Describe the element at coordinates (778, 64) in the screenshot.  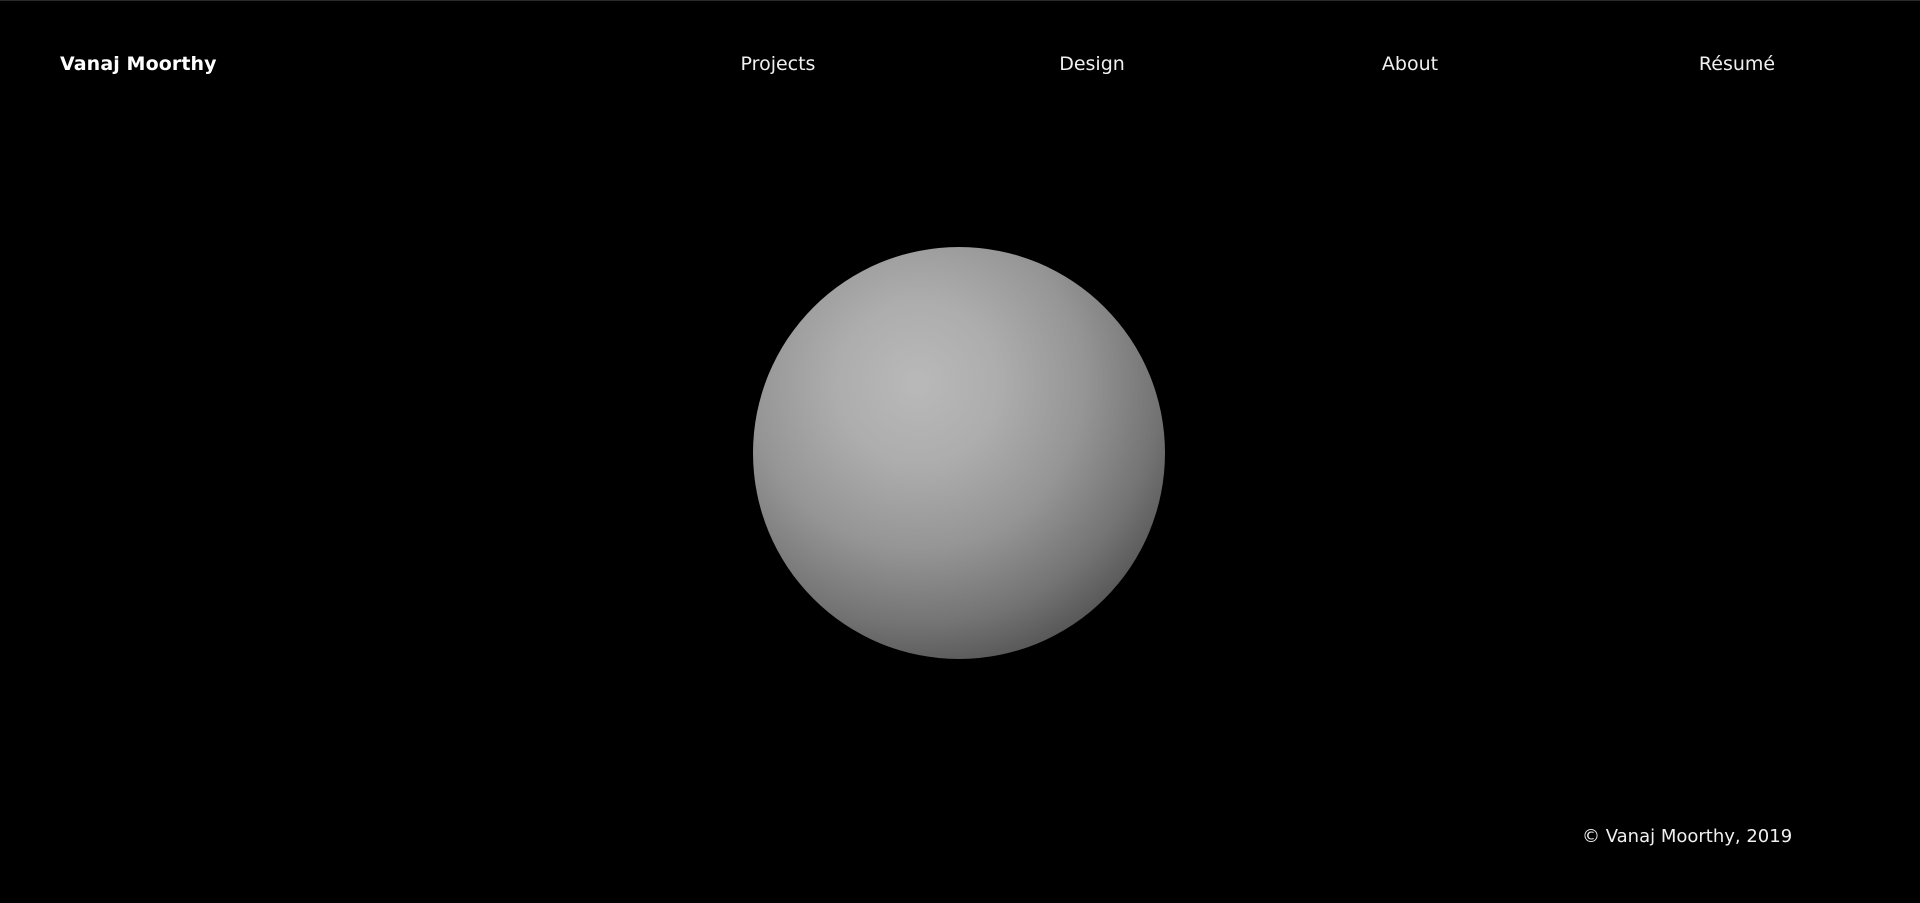
I see `nav-projects-link: Projects` at that location.